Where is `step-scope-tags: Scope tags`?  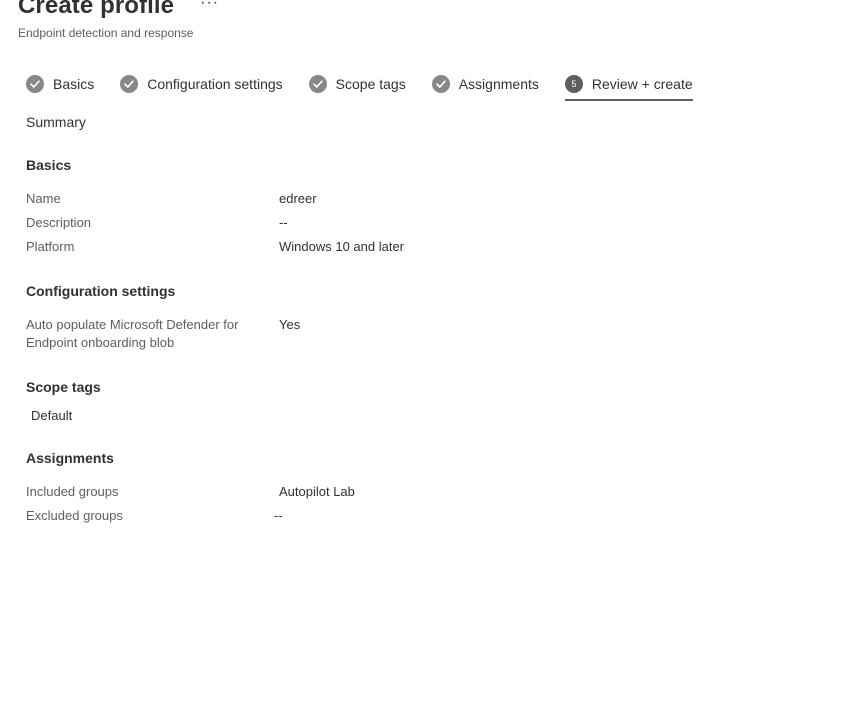 step-scope-tags: Scope tags is located at coordinates (357, 84).